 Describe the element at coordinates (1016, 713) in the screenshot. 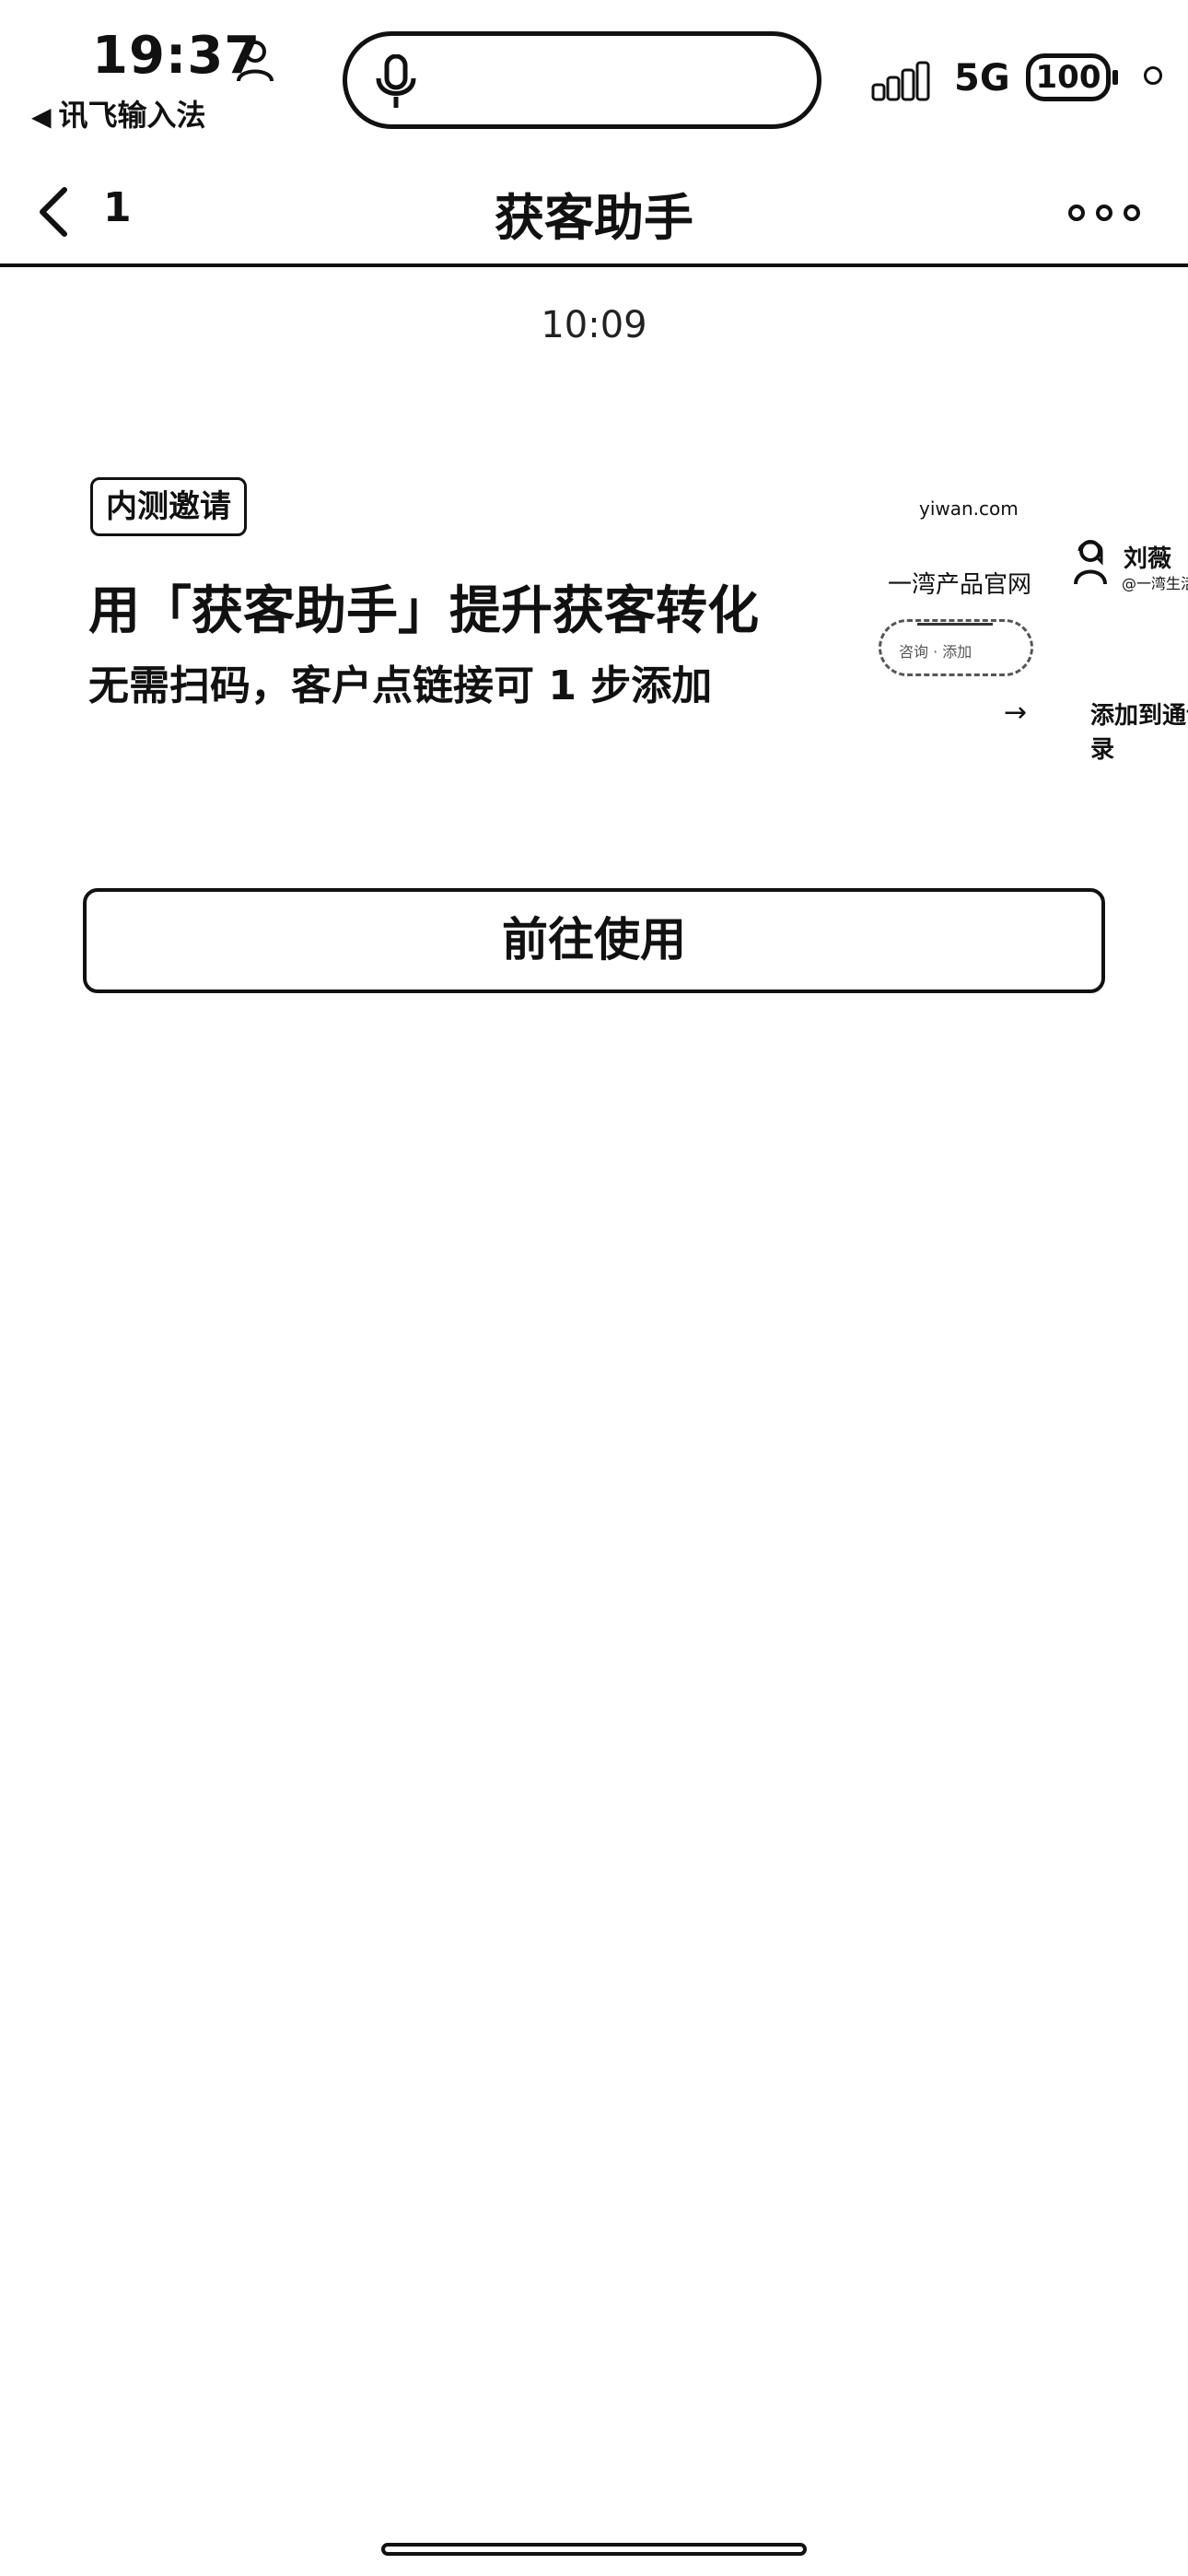

I see `arrow-right-icon: →` at that location.